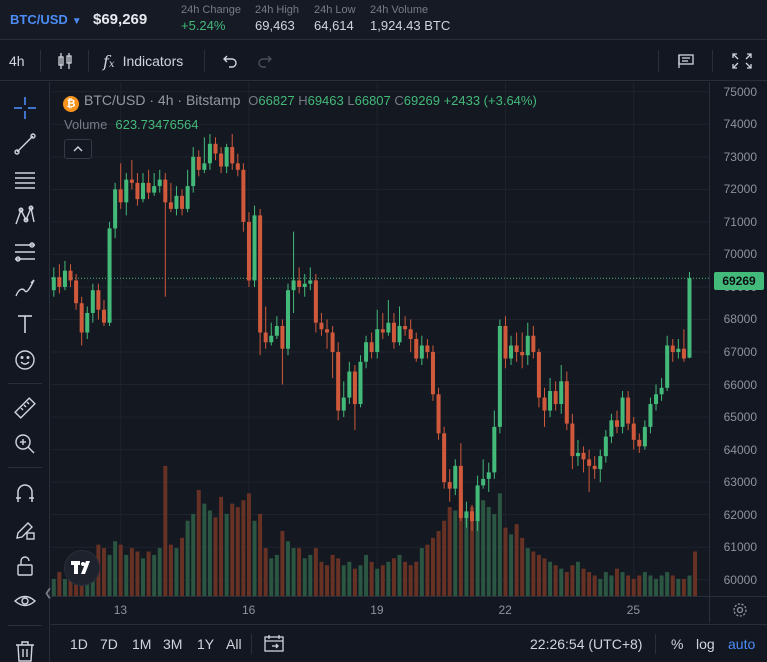  Describe the element at coordinates (165, 100) in the screenshot. I see `legend-interval: 4h` at that location.